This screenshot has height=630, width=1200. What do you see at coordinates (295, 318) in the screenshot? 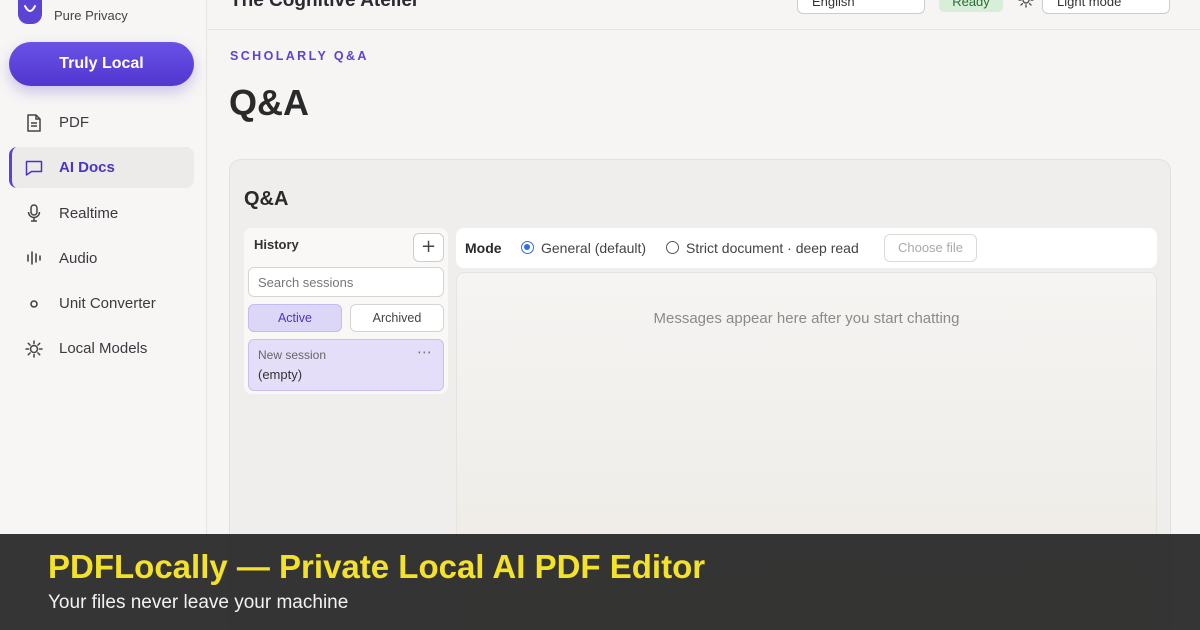
I see `tab-active: Active` at bounding box center [295, 318].